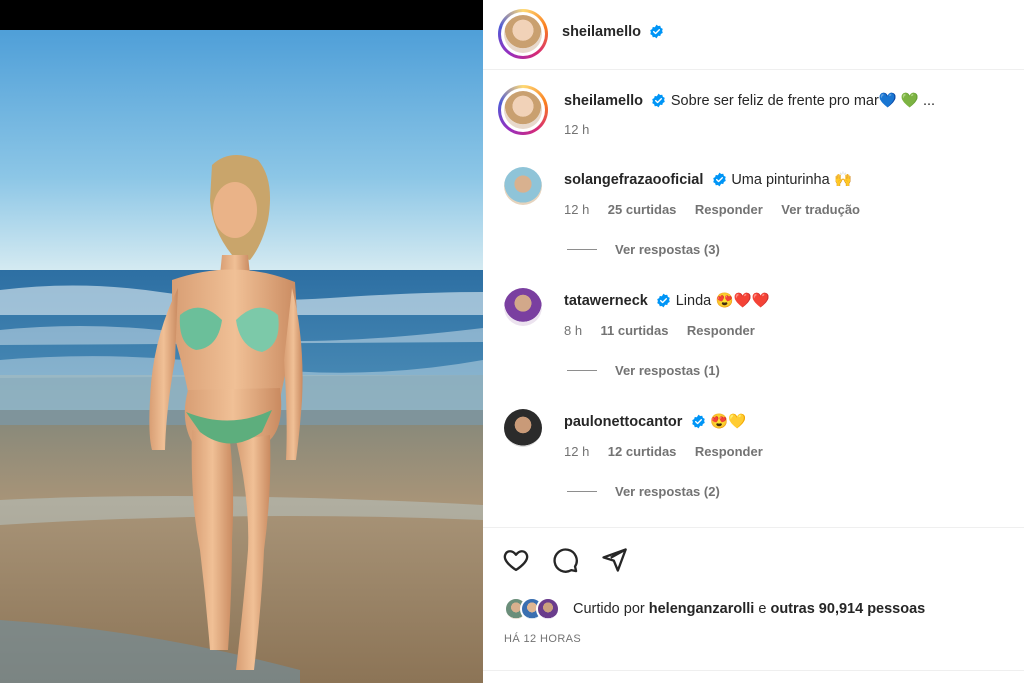 The width and height of the screenshot is (1024, 683). Describe the element at coordinates (667, 370) in the screenshot. I see `view-replies-label: Ver respostas (1)` at that location.